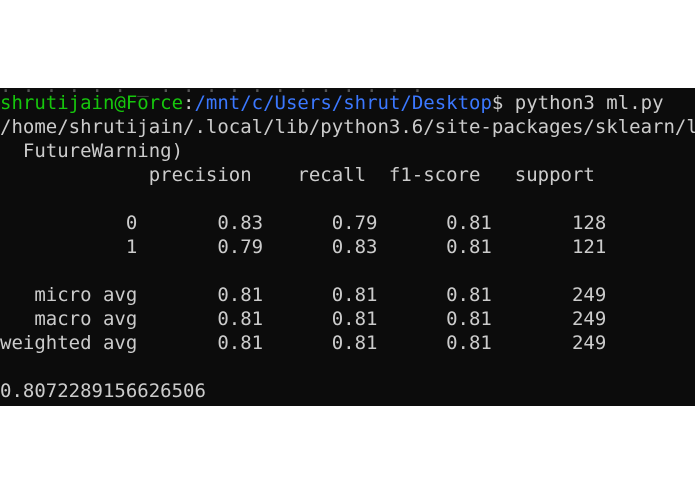 This screenshot has width=695, height=494. Describe the element at coordinates (303, 295) in the screenshot. I see `report-row-micro-avg: micro avg 0.81 0.81 0.81 249` at that location.